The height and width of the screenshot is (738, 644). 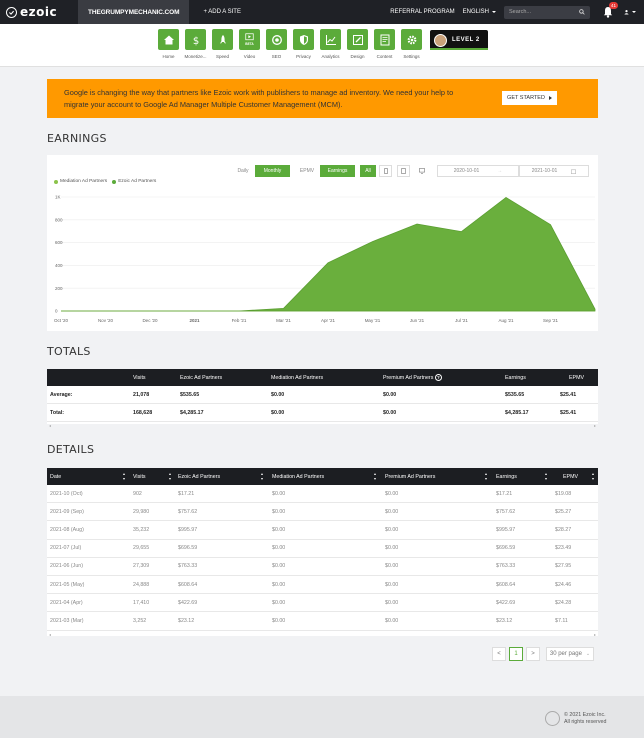 What do you see at coordinates (630, 12) in the screenshot?
I see `user-menu` at bounding box center [630, 12].